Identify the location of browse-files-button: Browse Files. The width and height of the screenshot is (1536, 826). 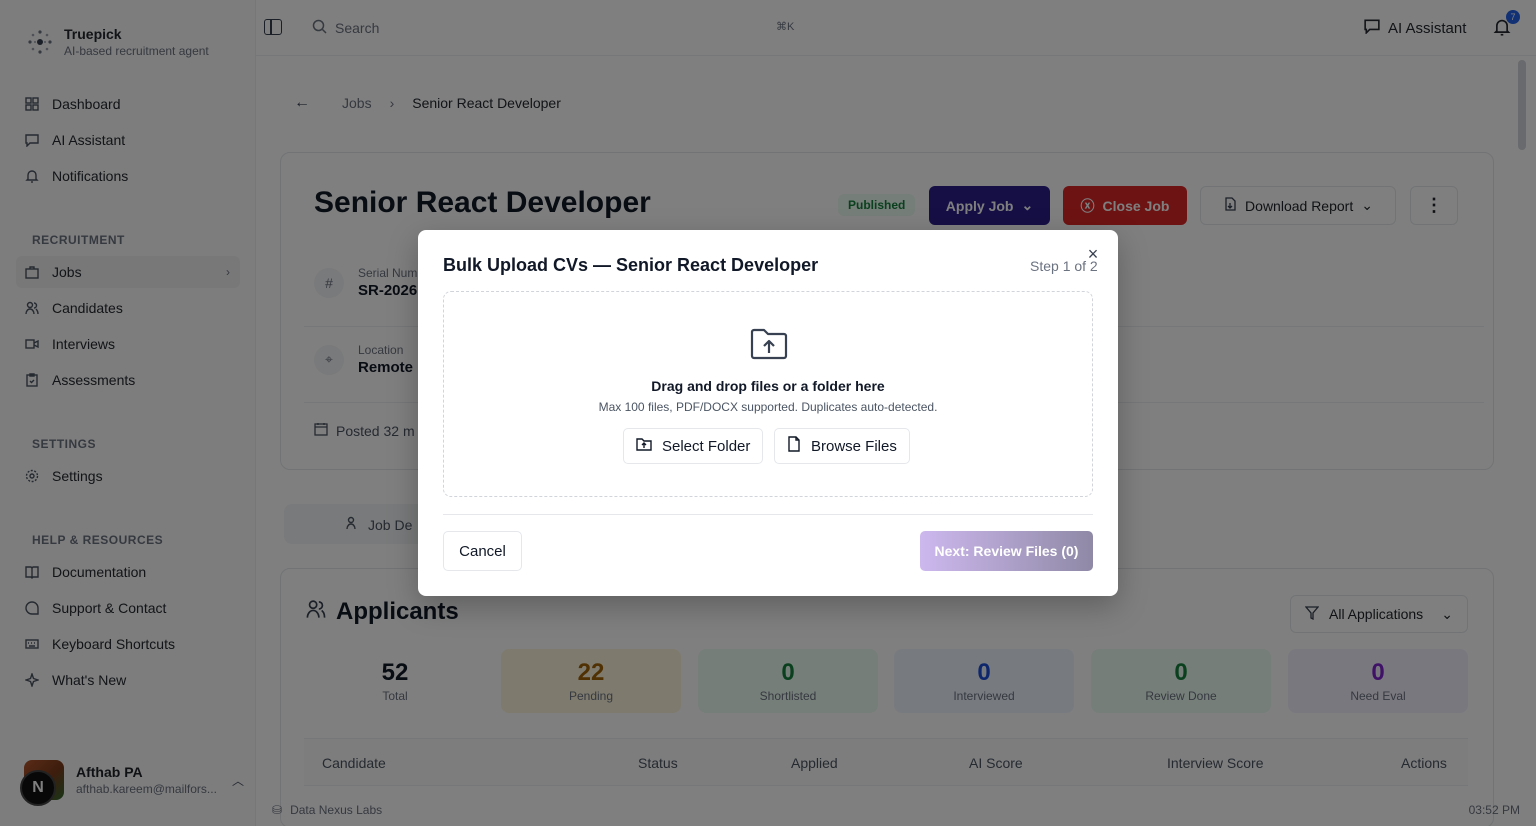
(842, 446).